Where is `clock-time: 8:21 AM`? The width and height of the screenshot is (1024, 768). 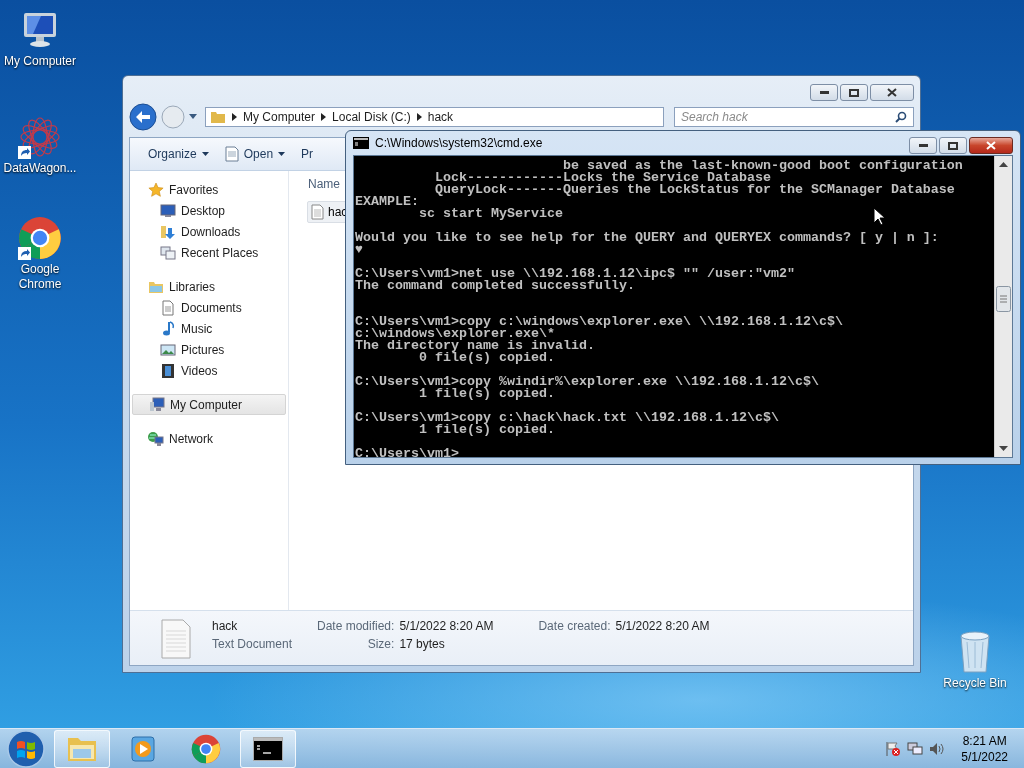
clock-time: 8:21 AM is located at coordinates (984, 740).